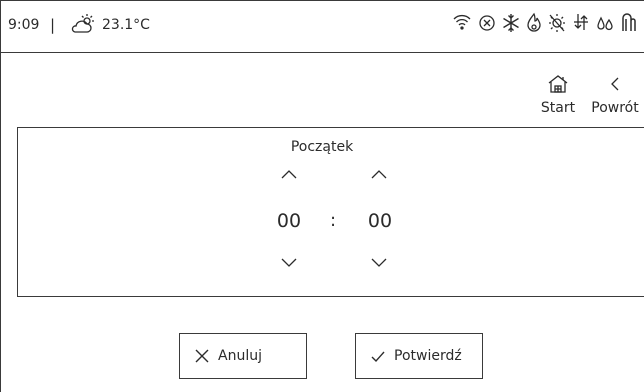 The image size is (644, 392). Describe the element at coordinates (615, 95) in the screenshot. I see `back-button: Powrót` at that location.